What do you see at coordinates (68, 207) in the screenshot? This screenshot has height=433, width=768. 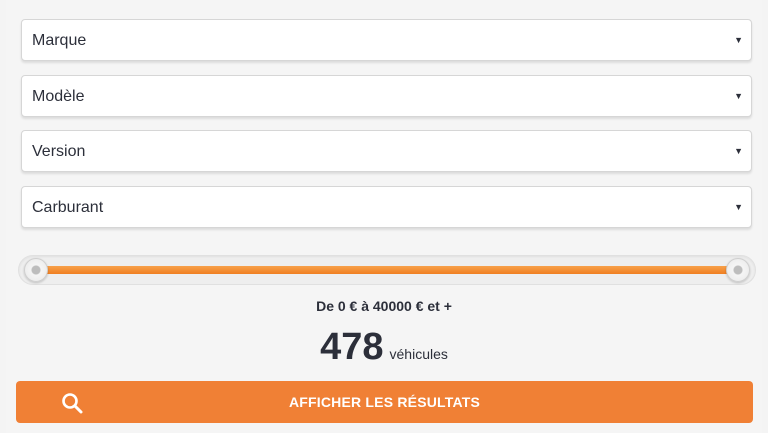 I see `fuel-select-value: Carburant` at bounding box center [68, 207].